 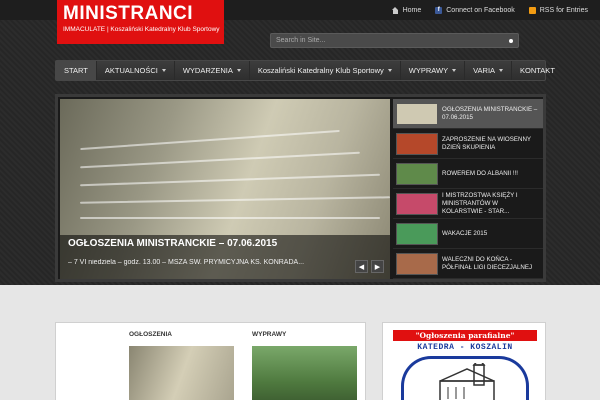 I want to click on home-link: Home, so click(x=406, y=10).